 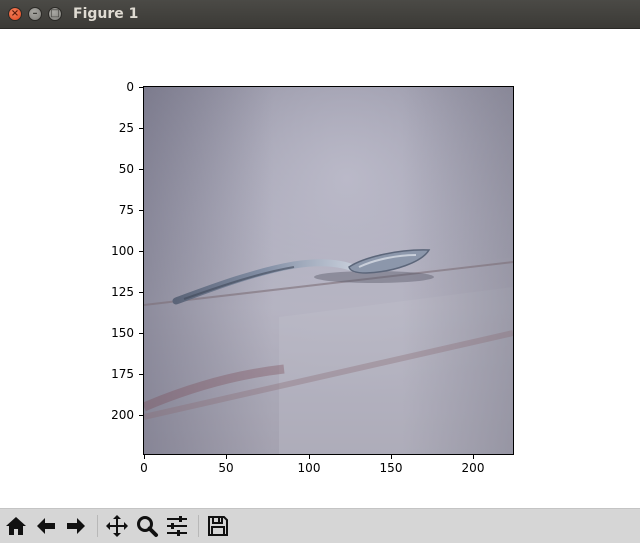 What do you see at coordinates (126, 128) in the screenshot?
I see `y-tick-label: 25` at bounding box center [126, 128].